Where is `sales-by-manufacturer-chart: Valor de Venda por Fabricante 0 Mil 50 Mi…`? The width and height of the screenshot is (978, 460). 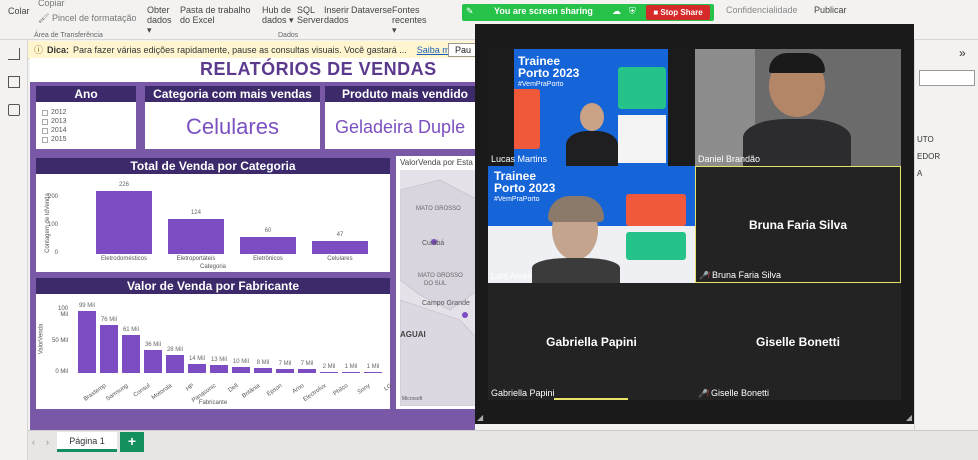 sales-by-manufacturer-chart: Valor de Venda por Fabricante 0 Mil 50 Mi… is located at coordinates (215, 343).